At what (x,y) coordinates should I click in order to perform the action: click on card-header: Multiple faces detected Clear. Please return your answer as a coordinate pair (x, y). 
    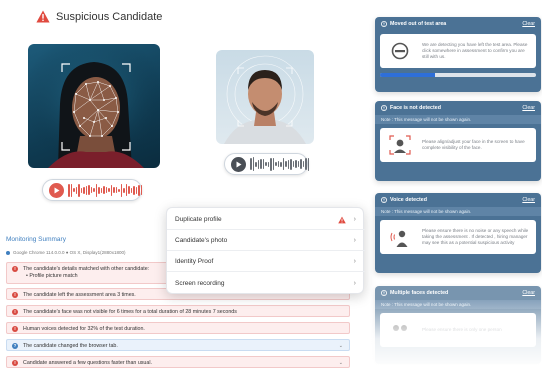
    Looking at the image, I should click on (458, 293).